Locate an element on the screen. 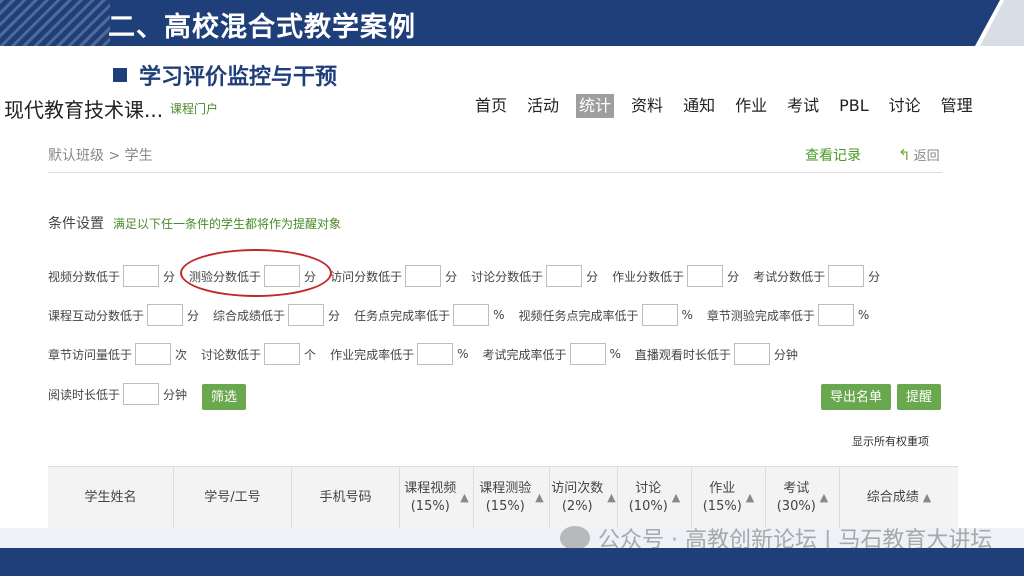 Image resolution: width=1024 pixels, height=576 pixels. filter-chapter-quiz-completion: 章节测验完成率低于 % is located at coordinates (791, 315).